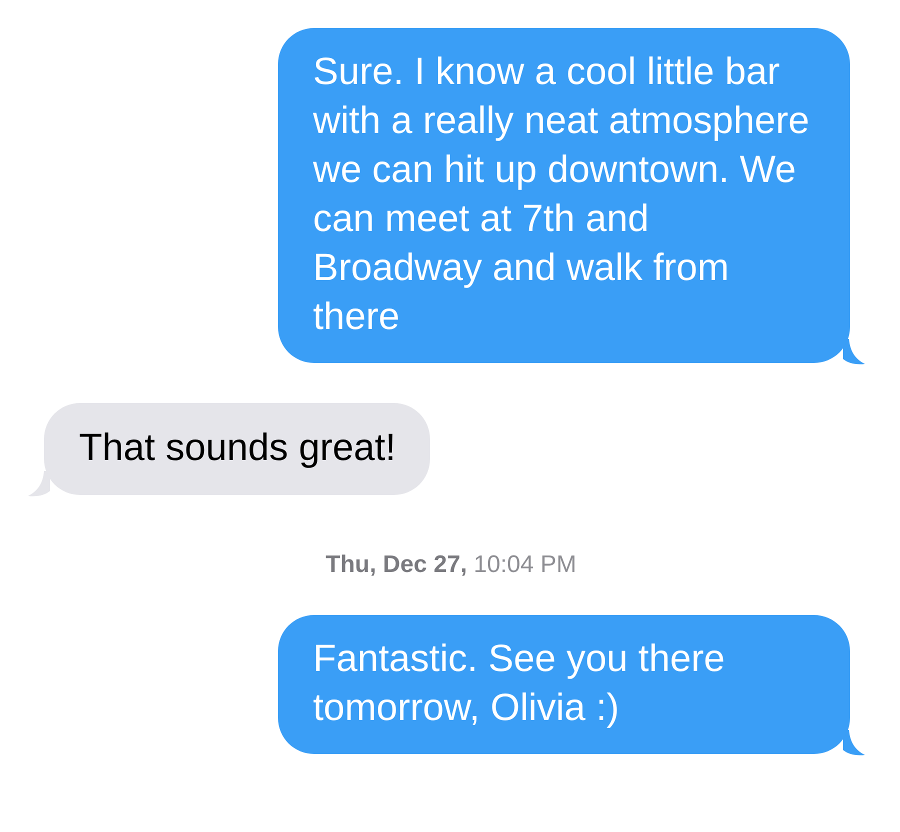  Describe the element at coordinates (451, 565) in the screenshot. I see `timestamp: Thu, Dec 27, 10:04 PM` at that location.